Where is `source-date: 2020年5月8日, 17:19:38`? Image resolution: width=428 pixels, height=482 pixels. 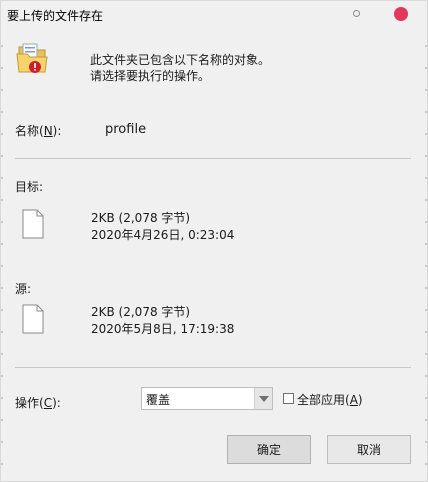
source-date: 2020年5月8日, 17:19:38 is located at coordinates (163, 329).